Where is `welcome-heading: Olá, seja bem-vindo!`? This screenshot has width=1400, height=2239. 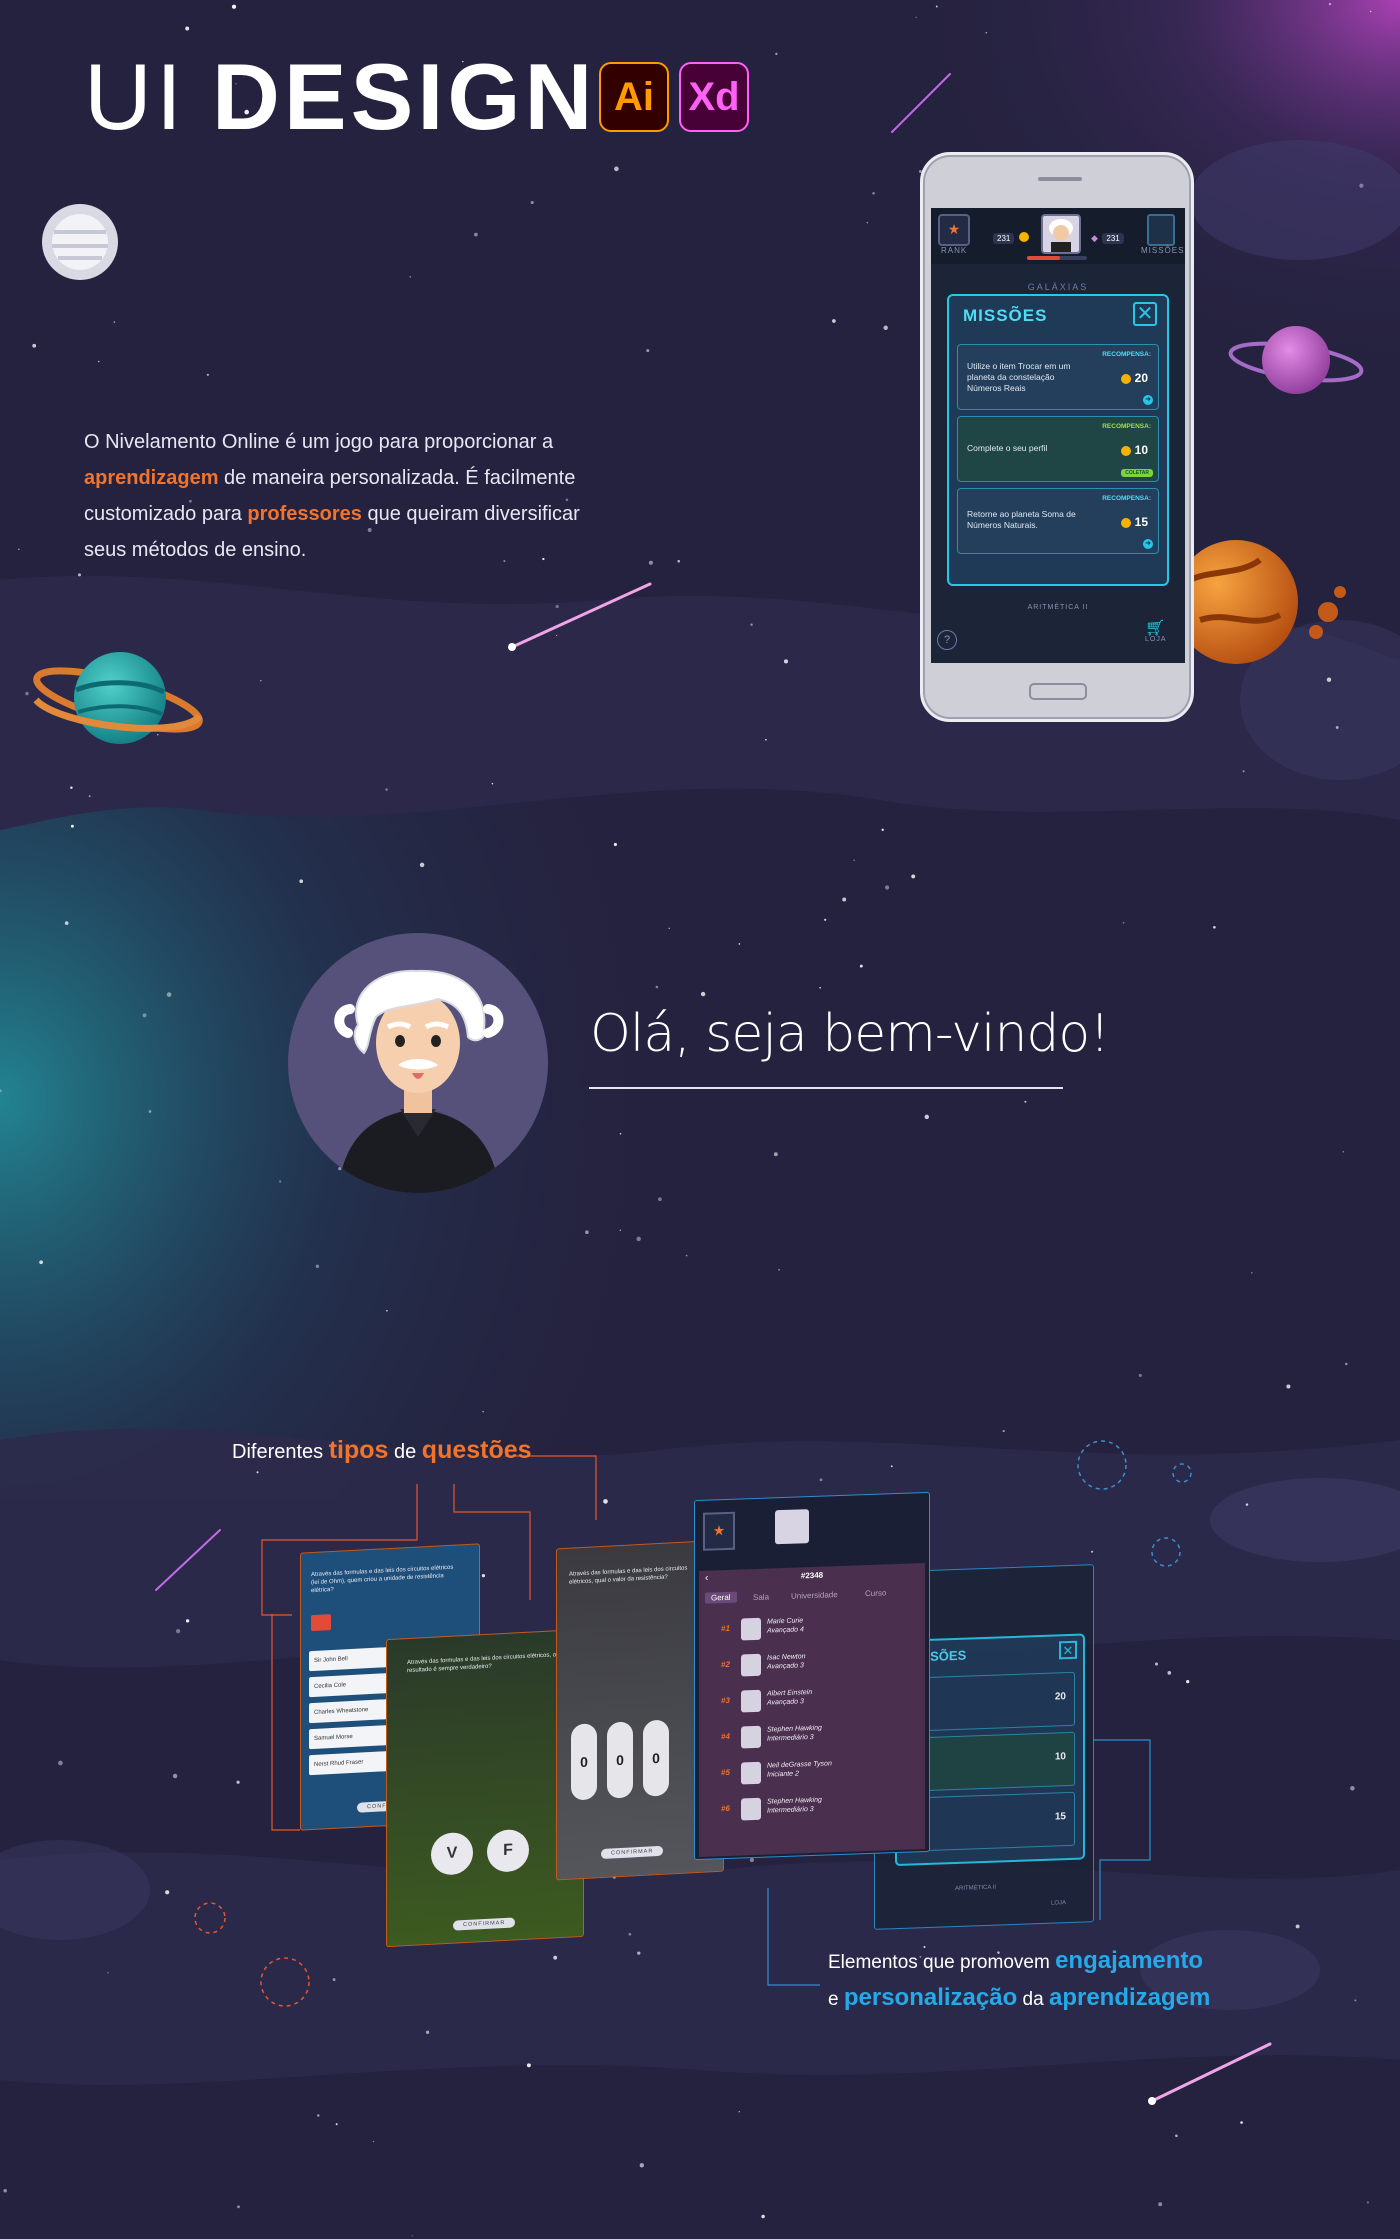 welcome-heading: Olá, seja bem-vindo! is located at coordinates (850, 1034).